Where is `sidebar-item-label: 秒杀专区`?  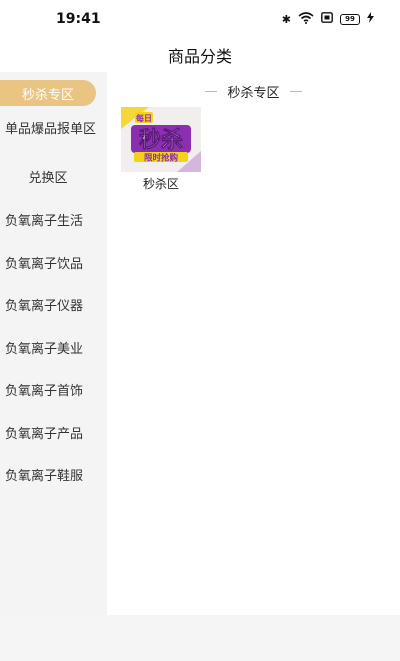 sidebar-item-label: 秒杀专区 is located at coordinates (47, 95).